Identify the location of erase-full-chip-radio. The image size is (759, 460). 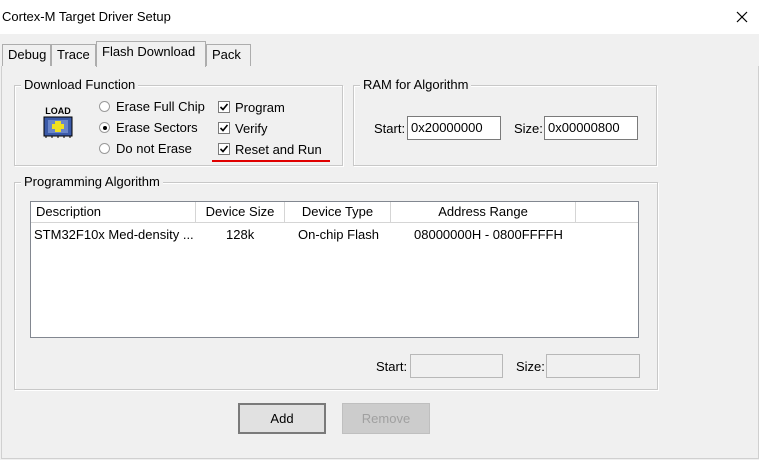
(104, 106).